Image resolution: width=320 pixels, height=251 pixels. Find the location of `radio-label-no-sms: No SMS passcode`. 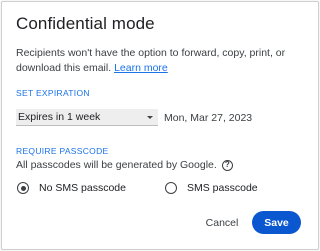

radio-label-no-sms: No SMS passcode is located at coordinates (82, 188).